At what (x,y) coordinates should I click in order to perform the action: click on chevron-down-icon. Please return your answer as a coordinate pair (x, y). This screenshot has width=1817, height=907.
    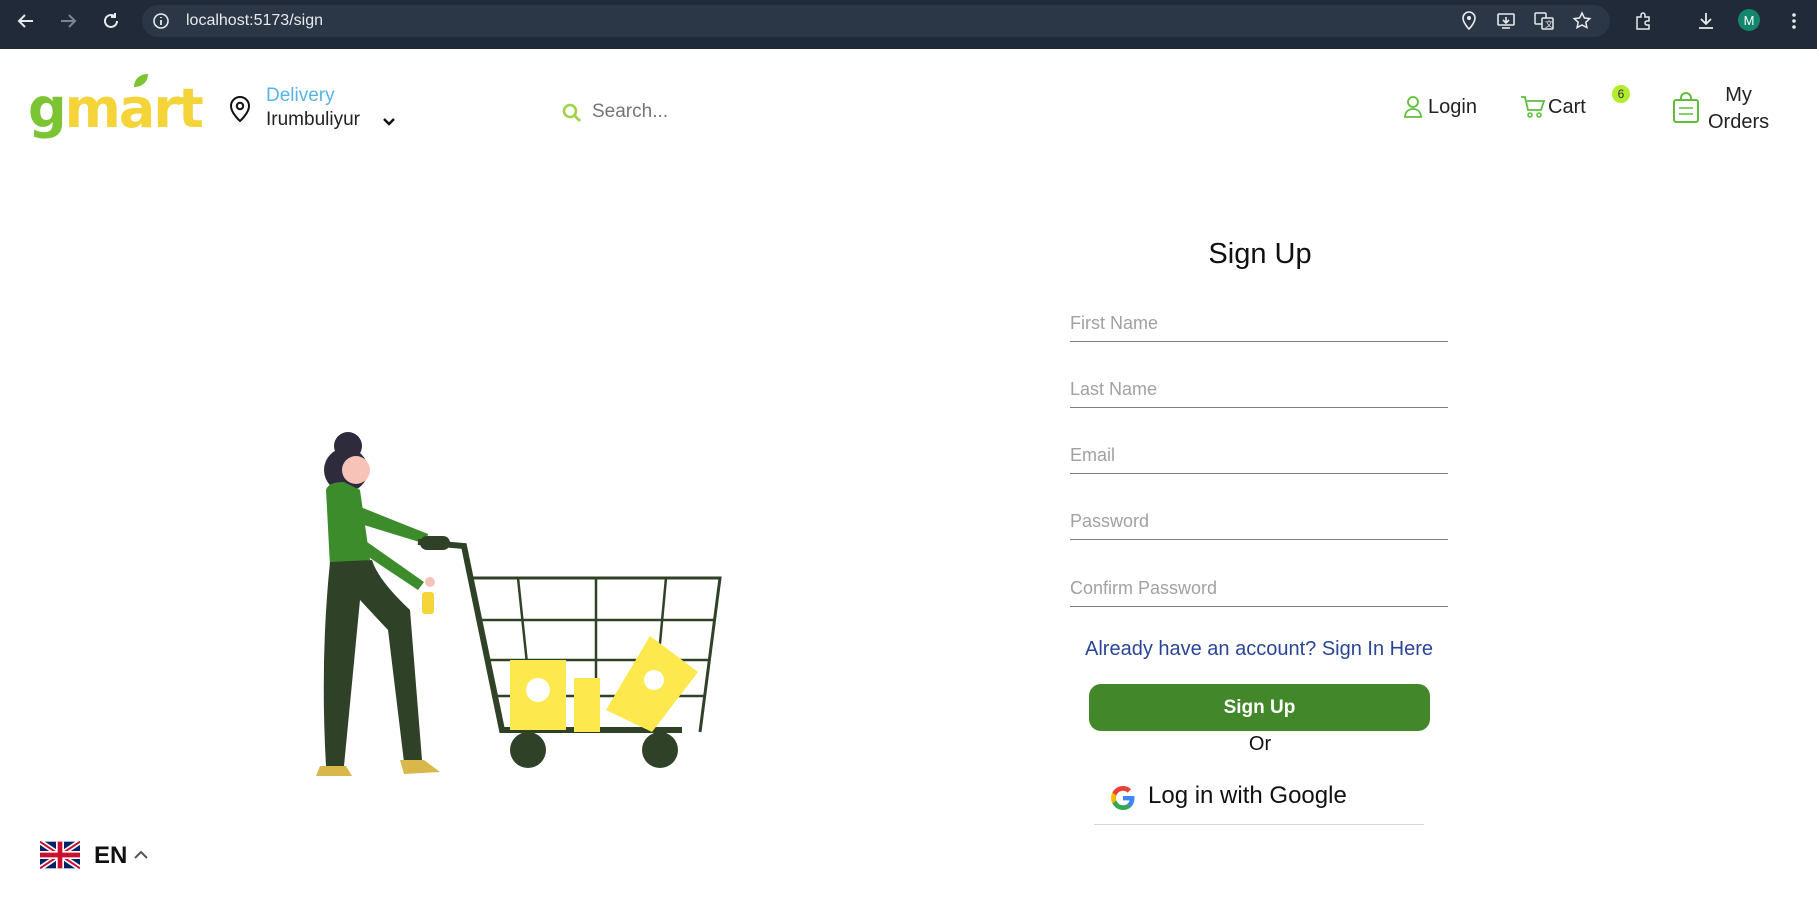
    Looking at the image, I should click on (389, 122).